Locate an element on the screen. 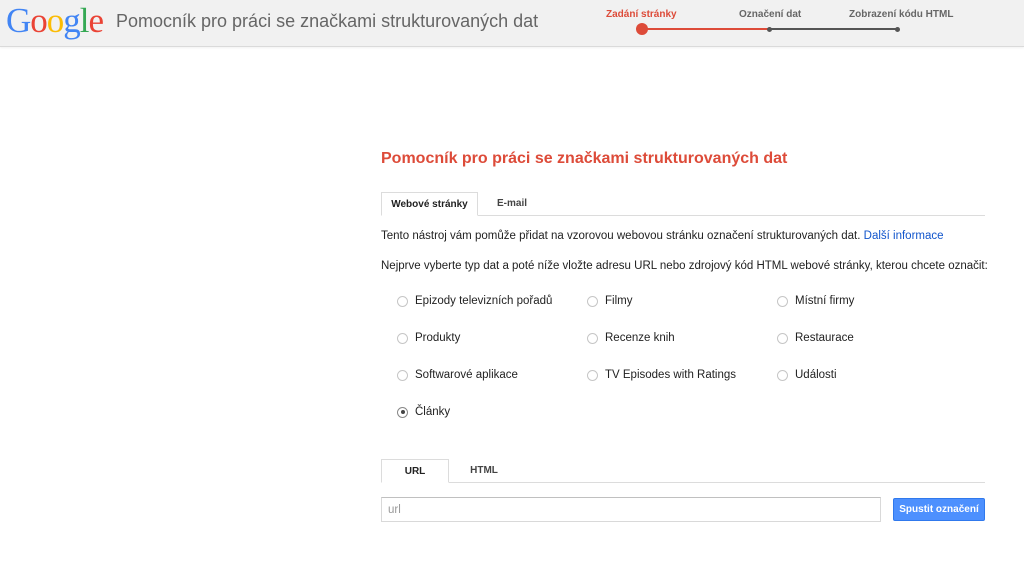  radio-label: Restaurace is located at coordinates (824, 338).